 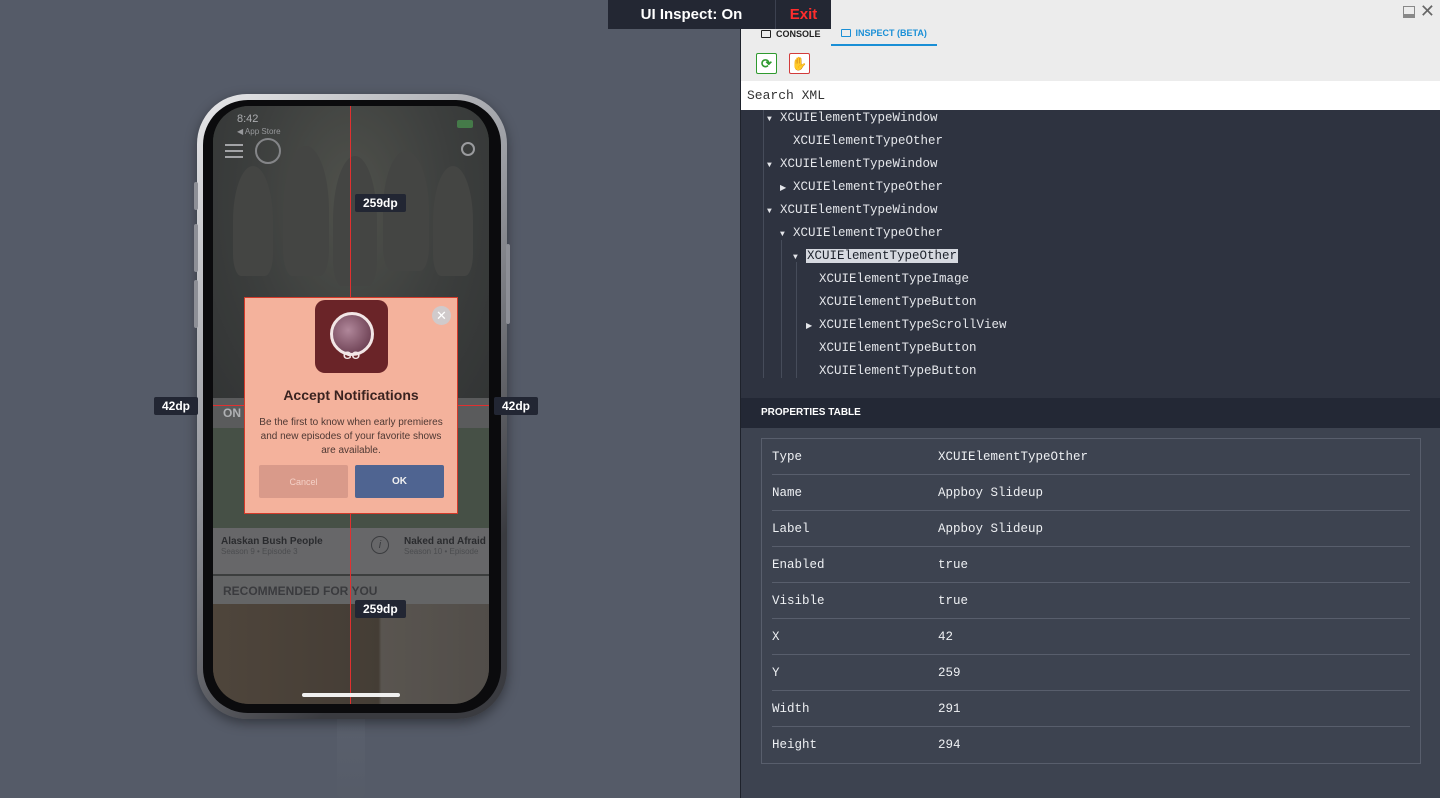 I want to click on left-distance-label: 42dp, so click(x=176, y=406).